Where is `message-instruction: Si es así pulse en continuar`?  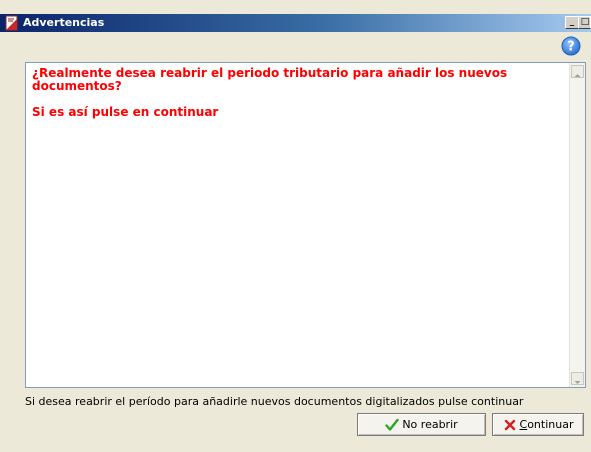
message-instruction: Si es así pulse en continuar is located at coordinates (125, 112).